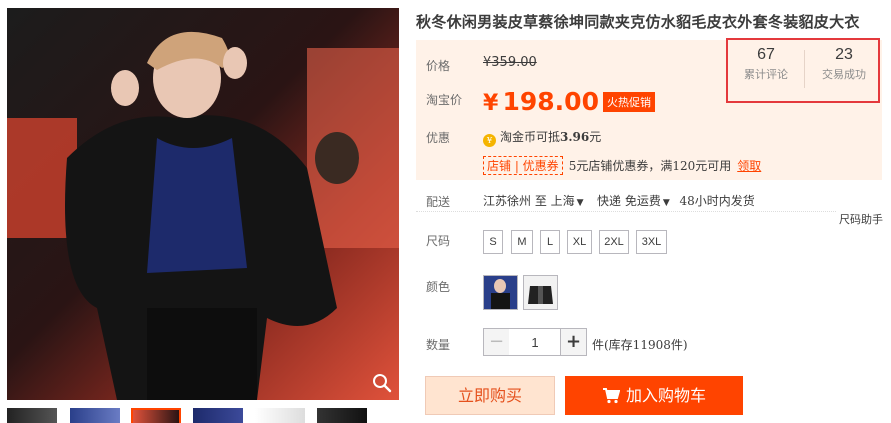 The width and height of the screenshot is (891, 423). What do you see at coordinates (629, 102) in the screenshot?
I see `promo-badge: 火热促销` at bounding box center [629, 102].